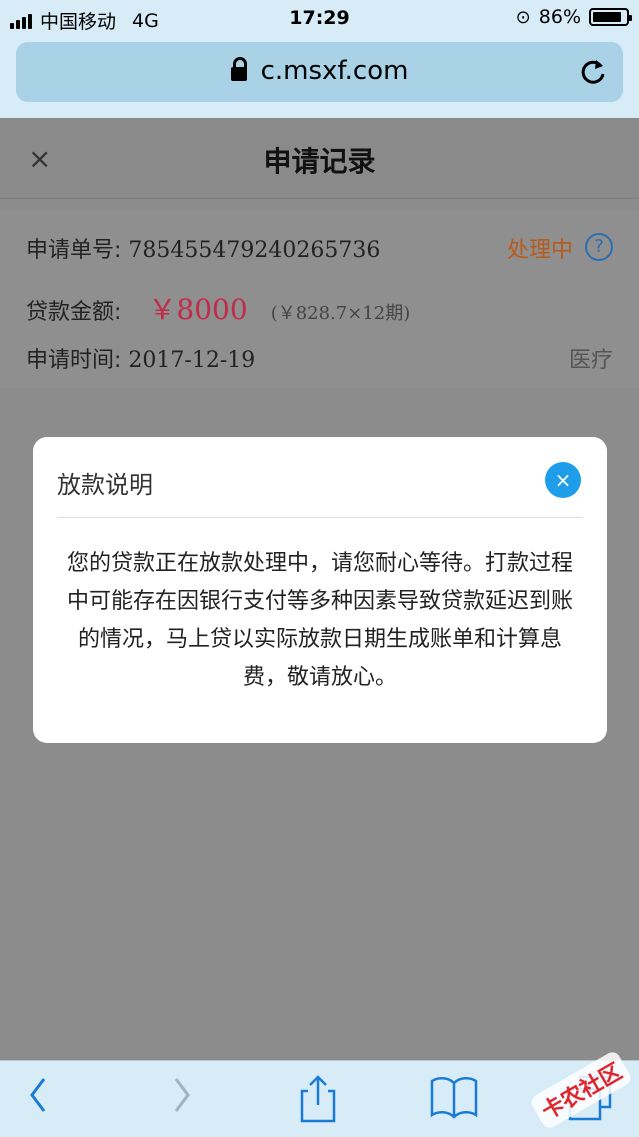 This screenshot has width=639, height=1137. I want to click on address-bar: c.msxf.com, so click(319, 72).